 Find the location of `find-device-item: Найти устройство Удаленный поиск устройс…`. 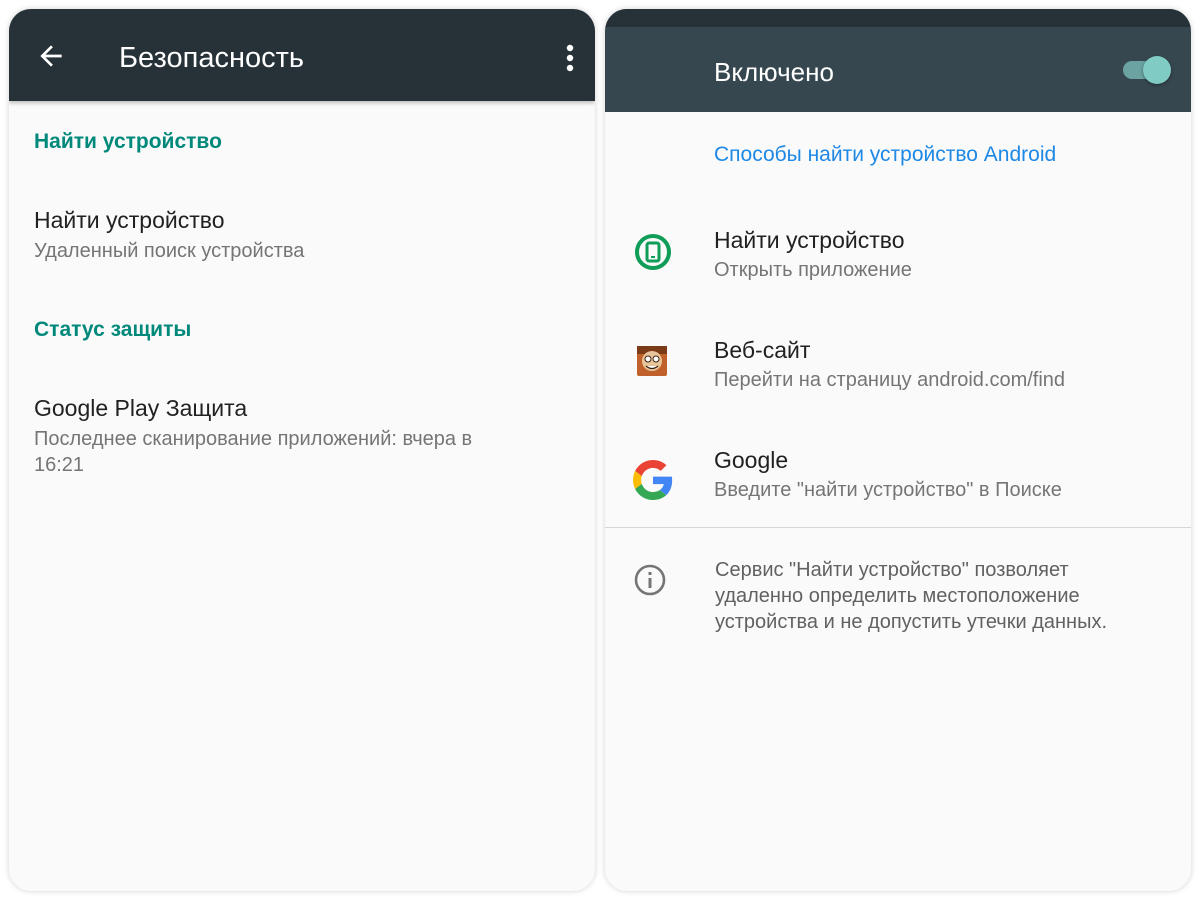

find-device-item: Найти устройство Удаленный поиск устройс… is located at coordinates (302, 242).